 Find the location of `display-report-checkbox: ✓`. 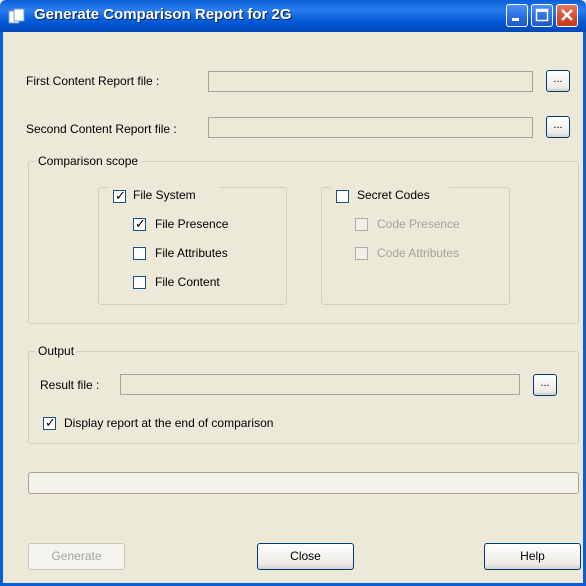

display-report-checkbox: ✓ is located at coordinates (49, 422).